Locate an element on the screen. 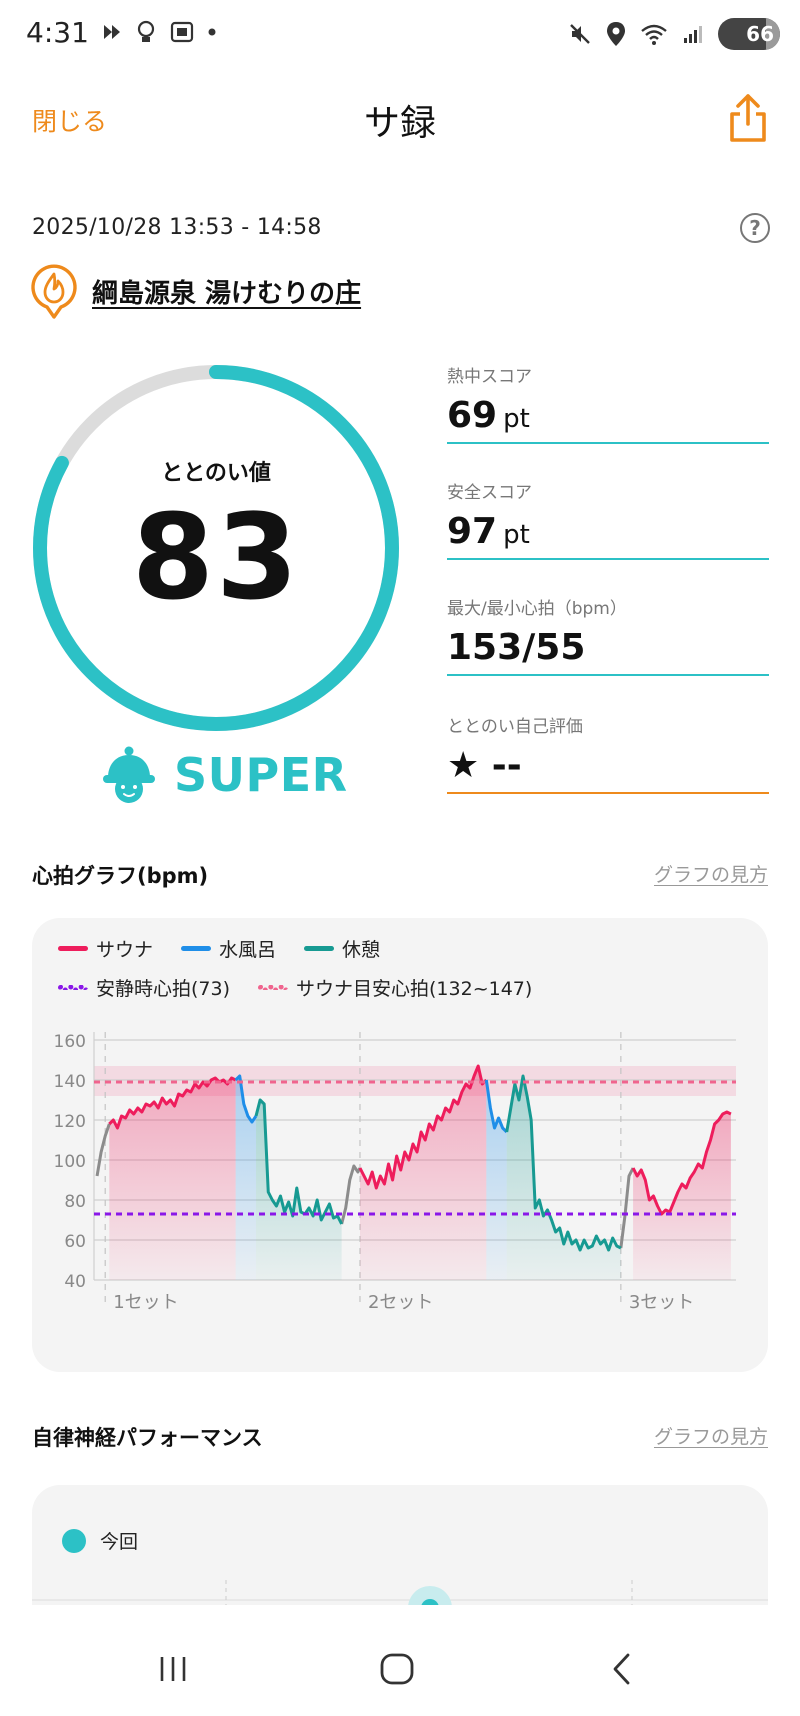  status-notification-icons is located at coordinates (158, 32).